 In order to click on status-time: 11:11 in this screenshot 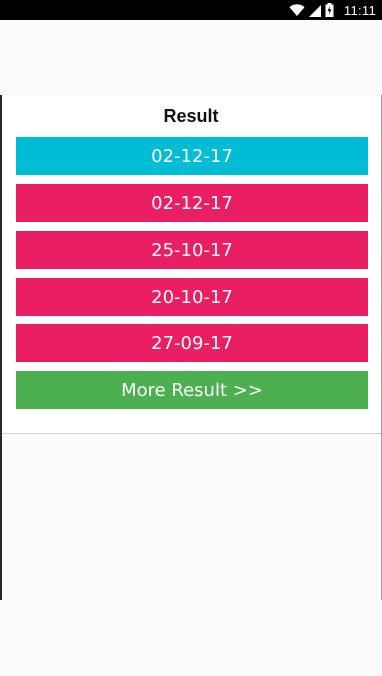, I will do `click(359, 10)`.